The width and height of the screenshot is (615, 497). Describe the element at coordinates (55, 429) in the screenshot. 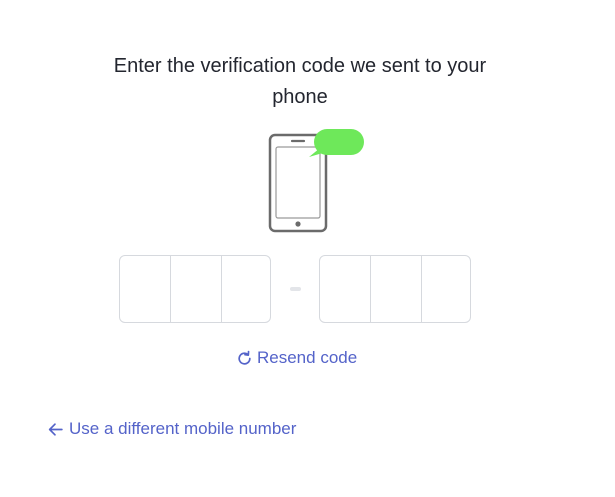

I see `arrow-left-icon` at that location.